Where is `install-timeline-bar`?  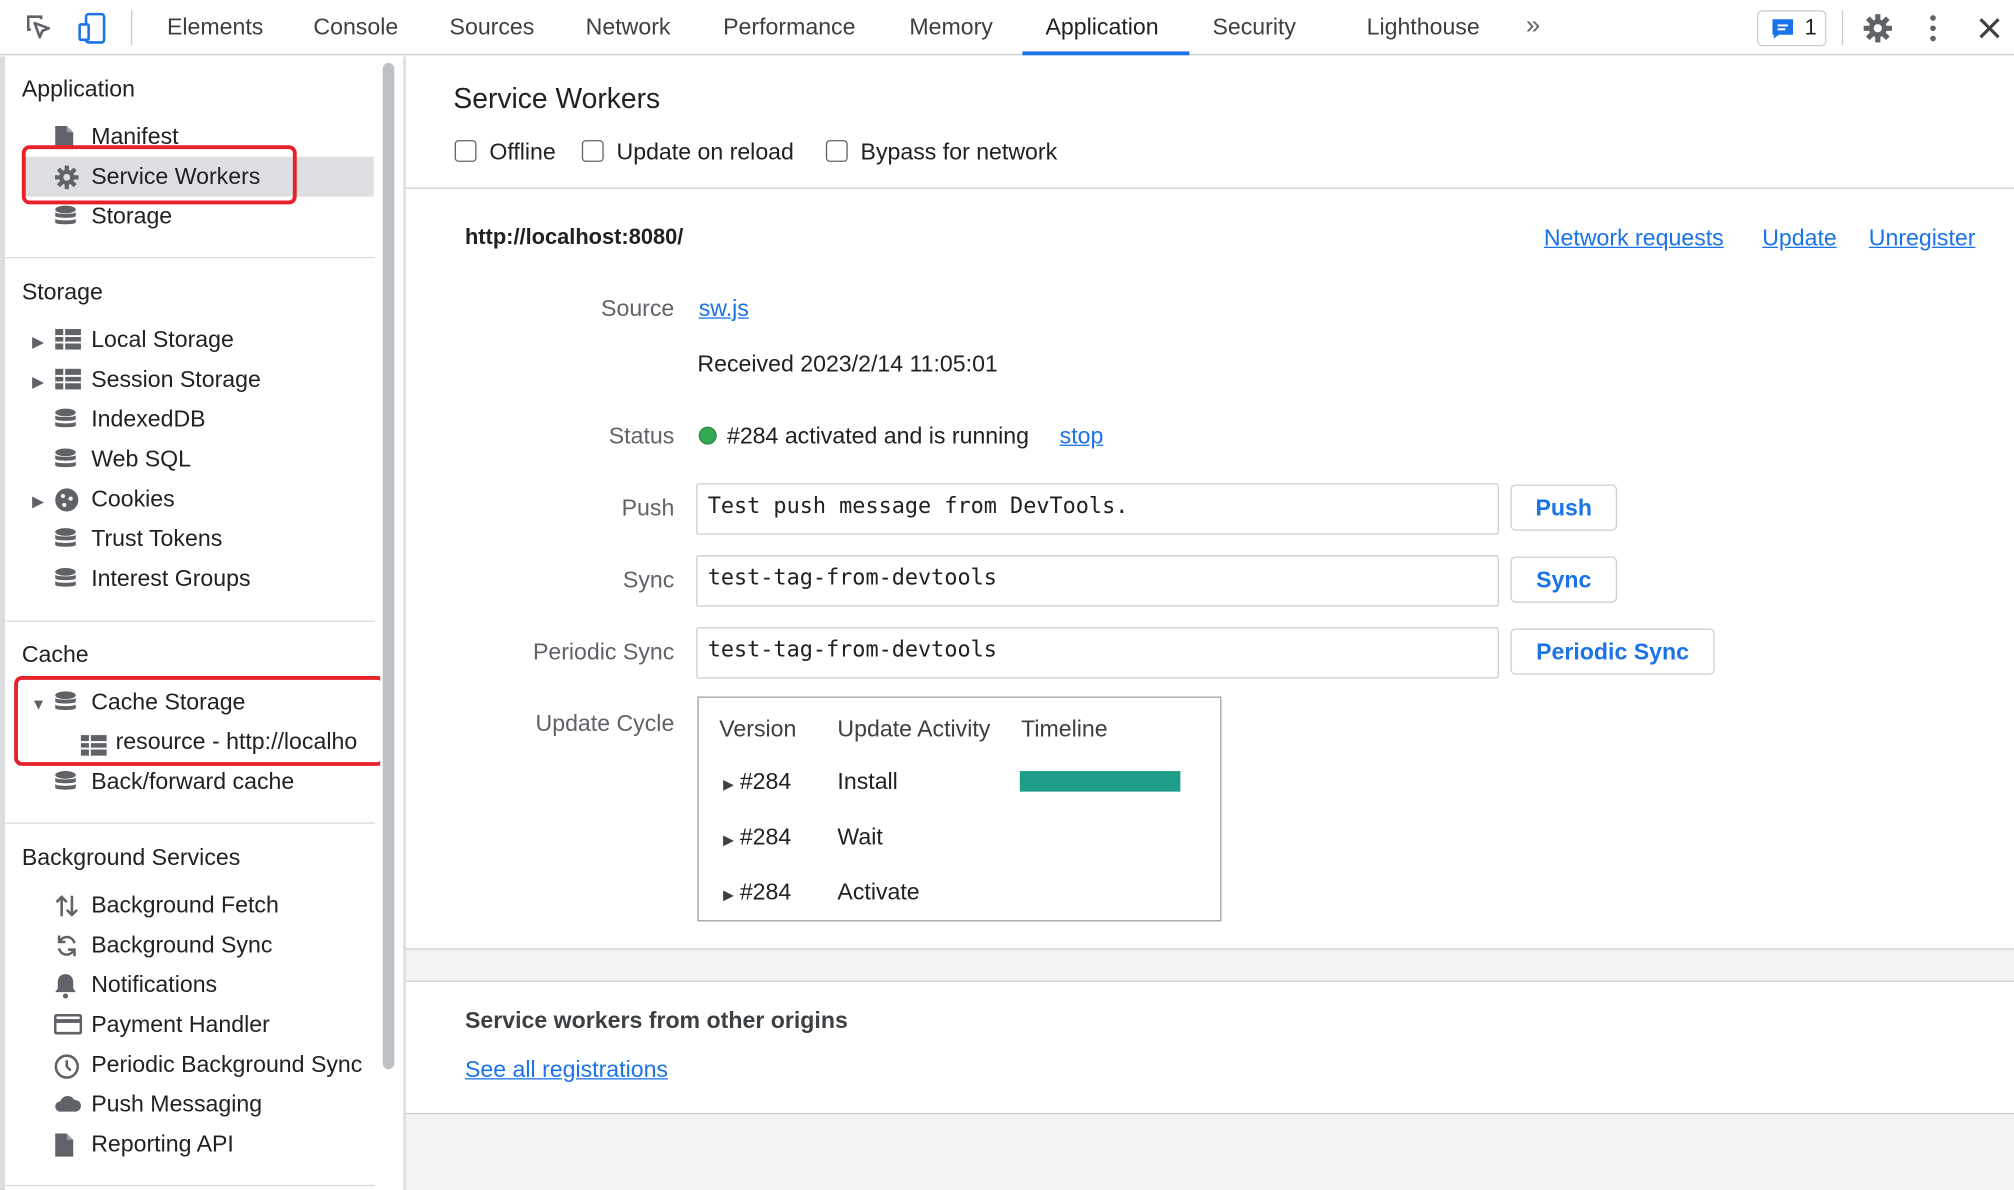
install-timeline-bar is located at coordinates (1100, 781).